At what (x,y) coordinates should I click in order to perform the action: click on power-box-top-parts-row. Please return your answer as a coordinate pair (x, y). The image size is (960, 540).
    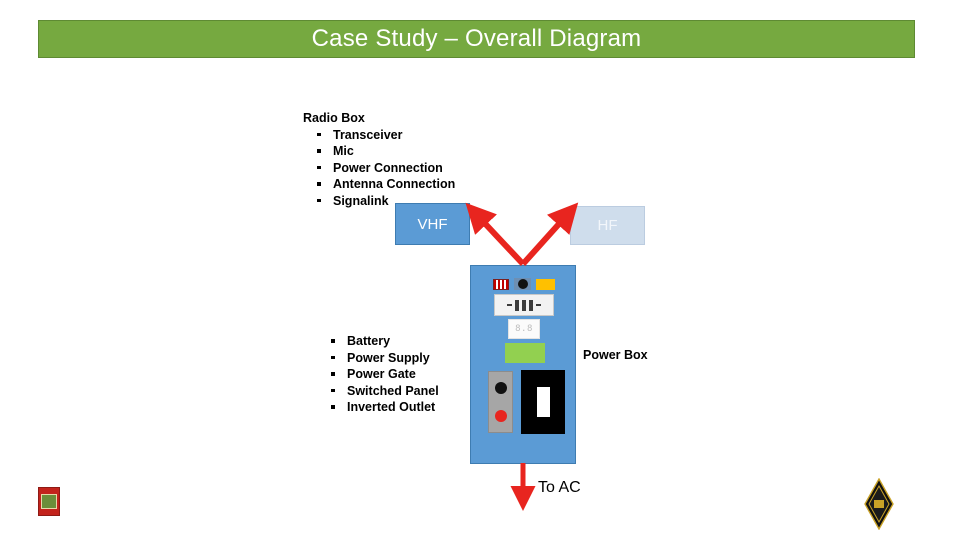
    Looking at the image, I should click on (524, 284).